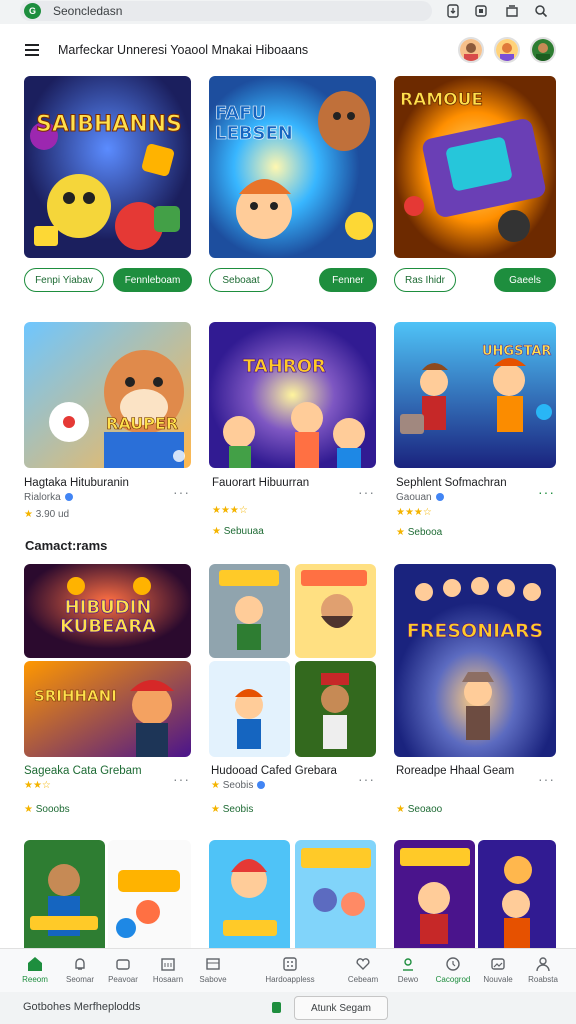 The image size is (576, 1024). What do you see at coordinates (47, 514) in the screenshot?
I see `game-rating: ★ 3.90 ud` at bounding box center [47, 514].